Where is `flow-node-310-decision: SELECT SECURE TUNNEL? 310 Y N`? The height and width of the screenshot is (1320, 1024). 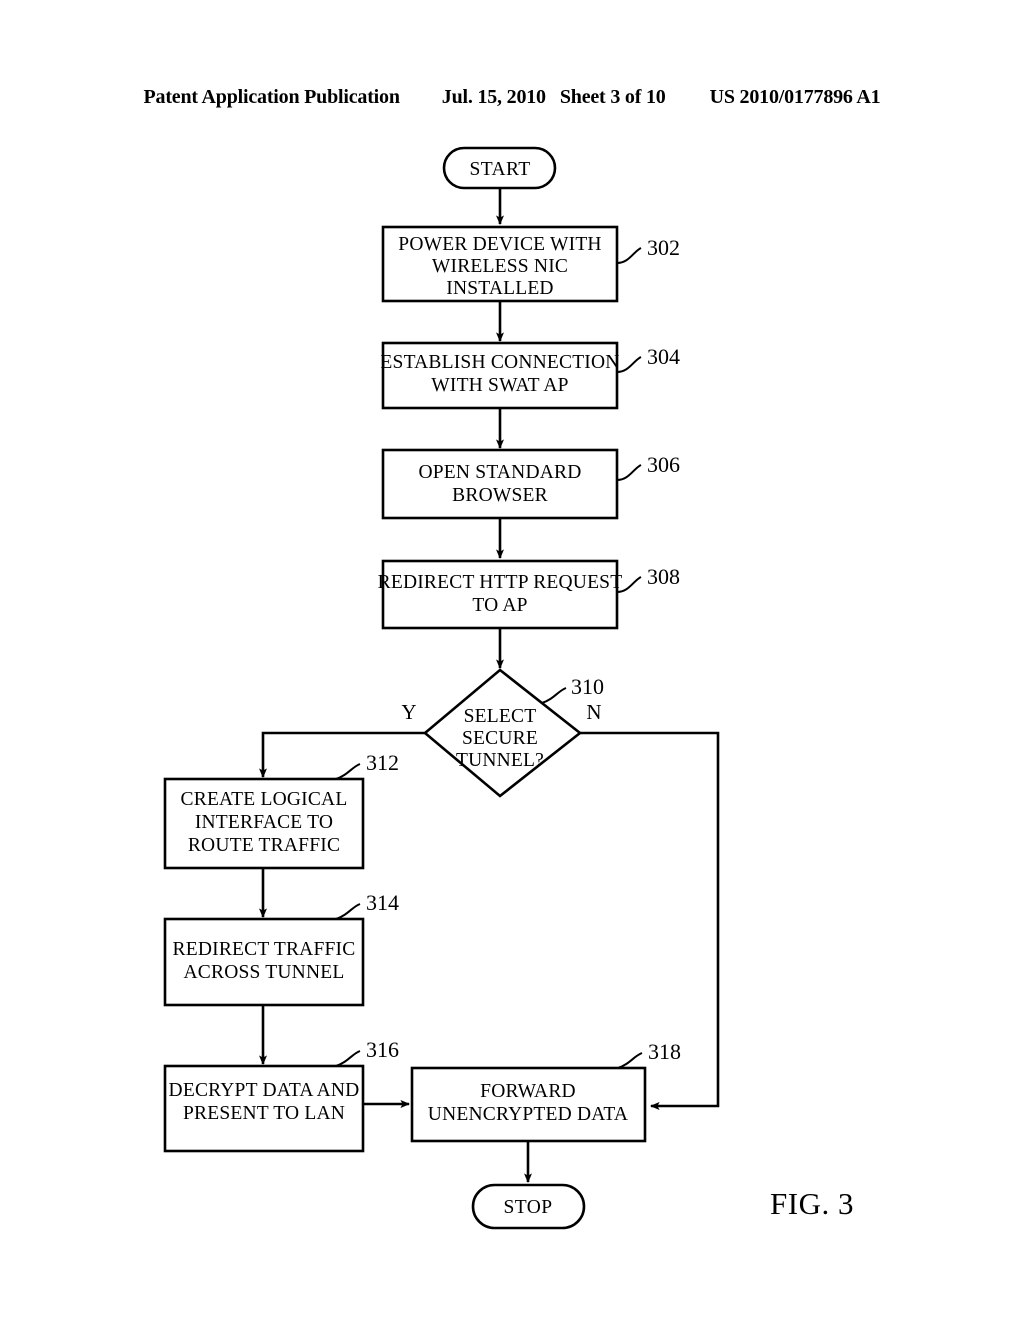 flow-node-310-decision: SELECT SECURE TUNNEL? 310 Y N is located at coordinates (502, 733).